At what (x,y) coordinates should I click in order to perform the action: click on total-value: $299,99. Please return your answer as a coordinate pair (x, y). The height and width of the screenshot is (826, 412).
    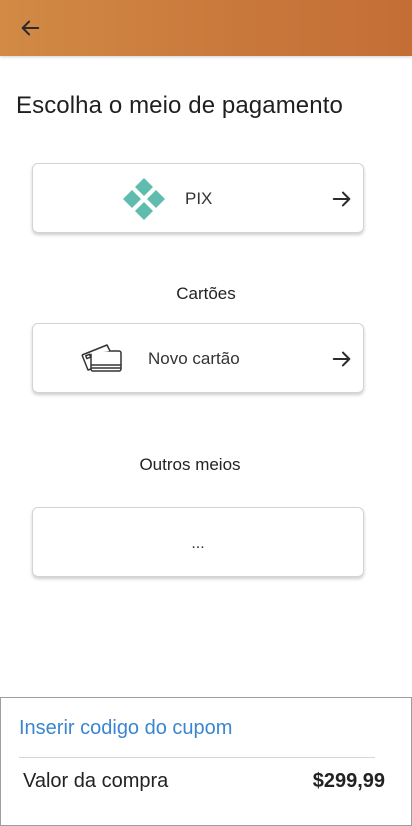
    Looking at the image, I should click on (348, 781).